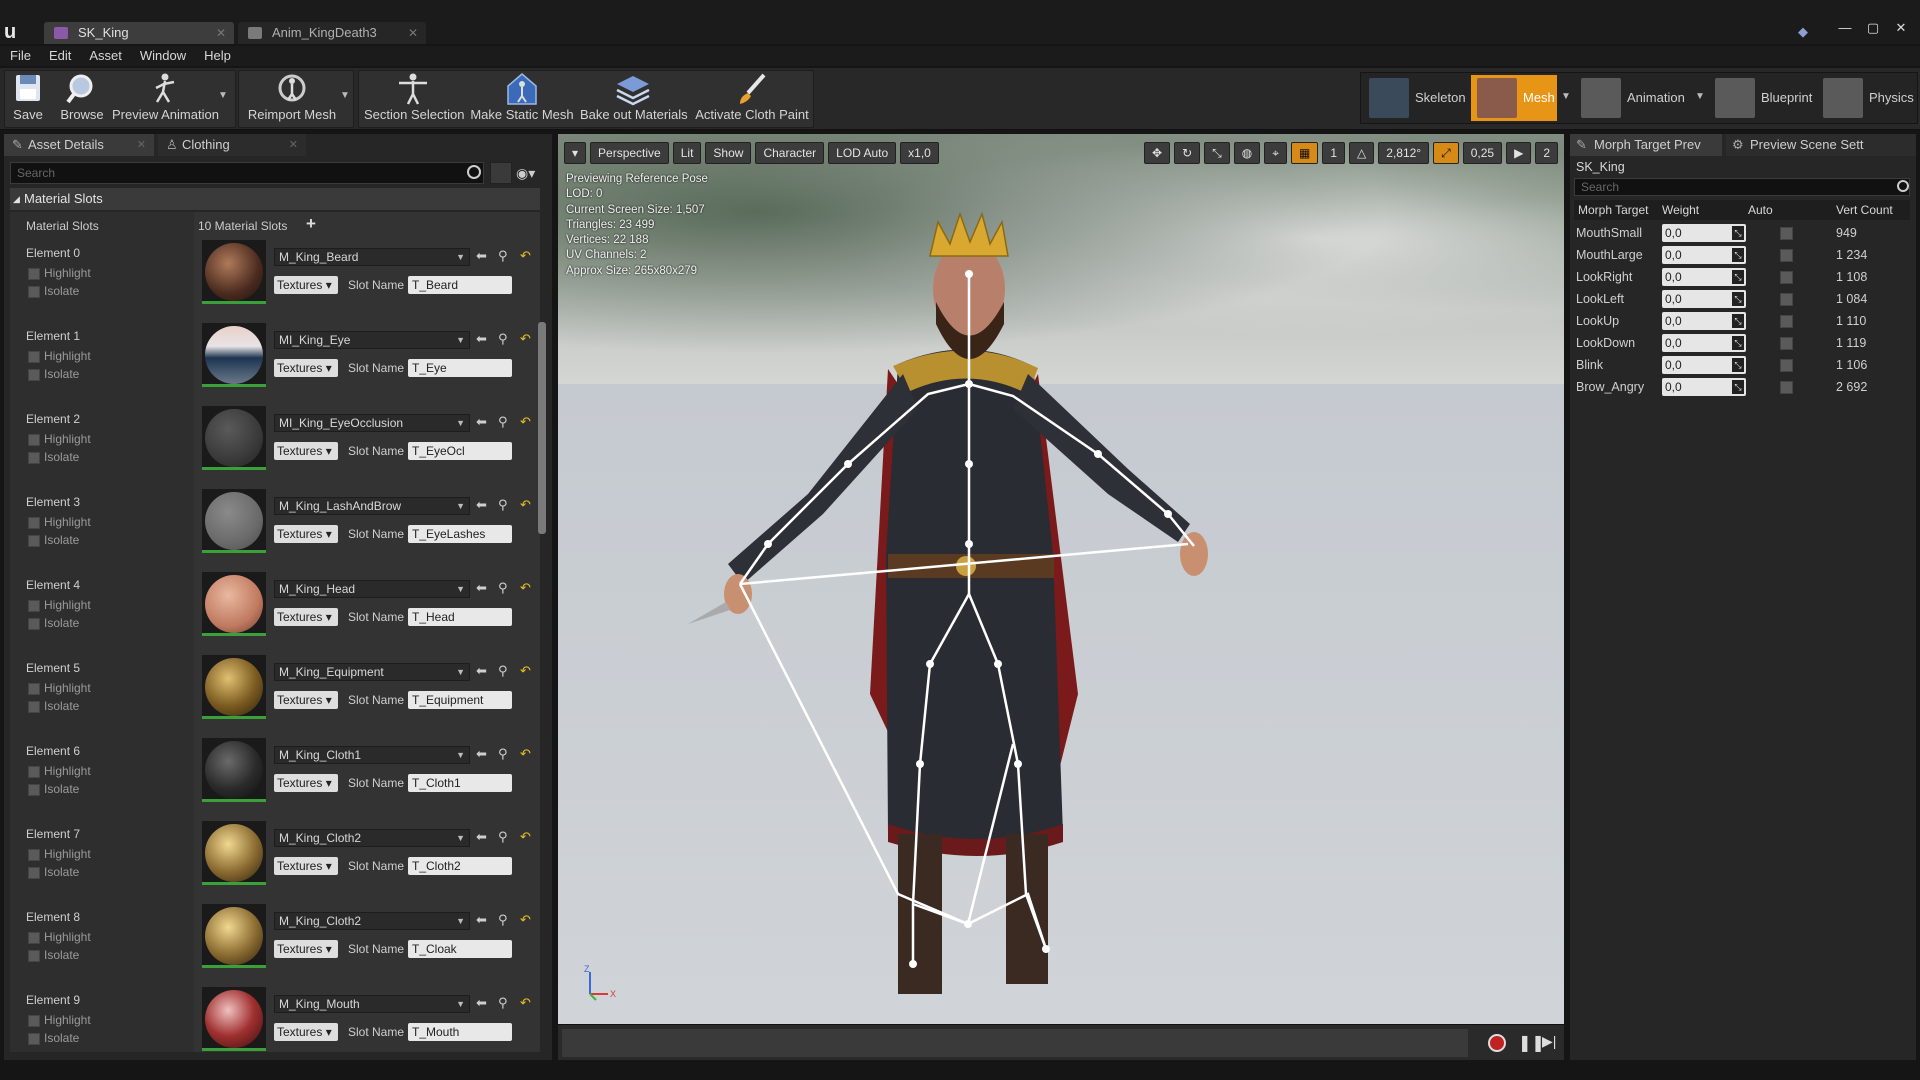 This screenshot has height=1080, width=1920. Describe the element at coordinates (460, 866) in the screenshot. I see `slot-name-field: T_Cloth2` at that location.